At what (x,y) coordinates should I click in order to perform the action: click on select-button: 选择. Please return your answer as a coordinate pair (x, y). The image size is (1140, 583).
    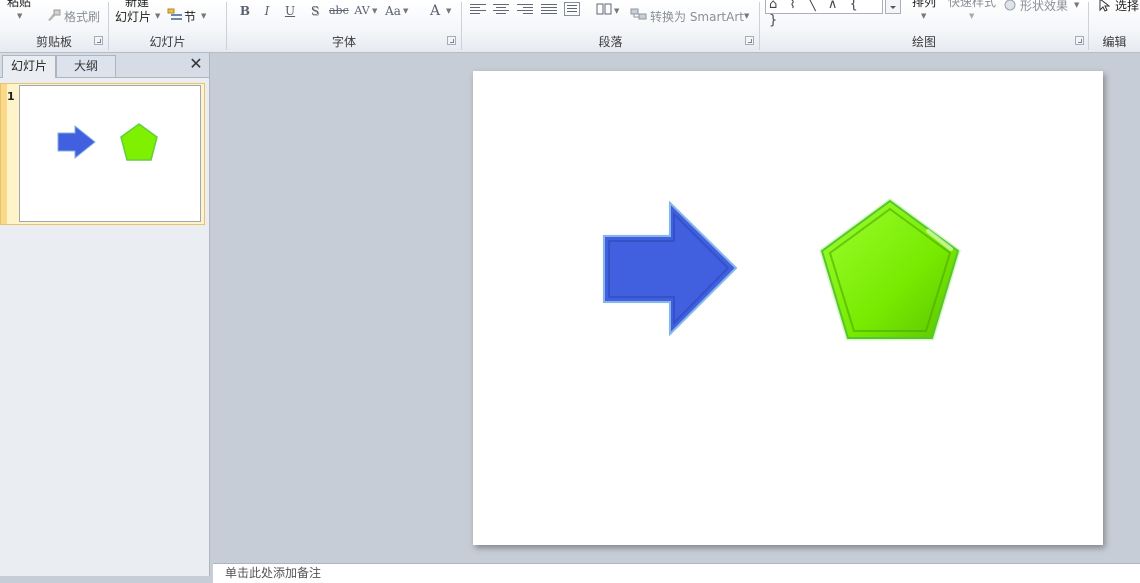
    Looking at the image, I should click on (1119, 7).